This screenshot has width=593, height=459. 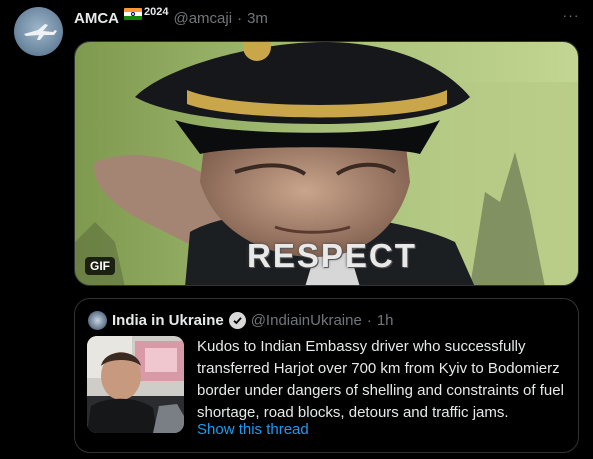 What do you see at coordinates (97, 320) in the screenshot?
I see `quoted-author-avatar` at bounding box center [97, 320].